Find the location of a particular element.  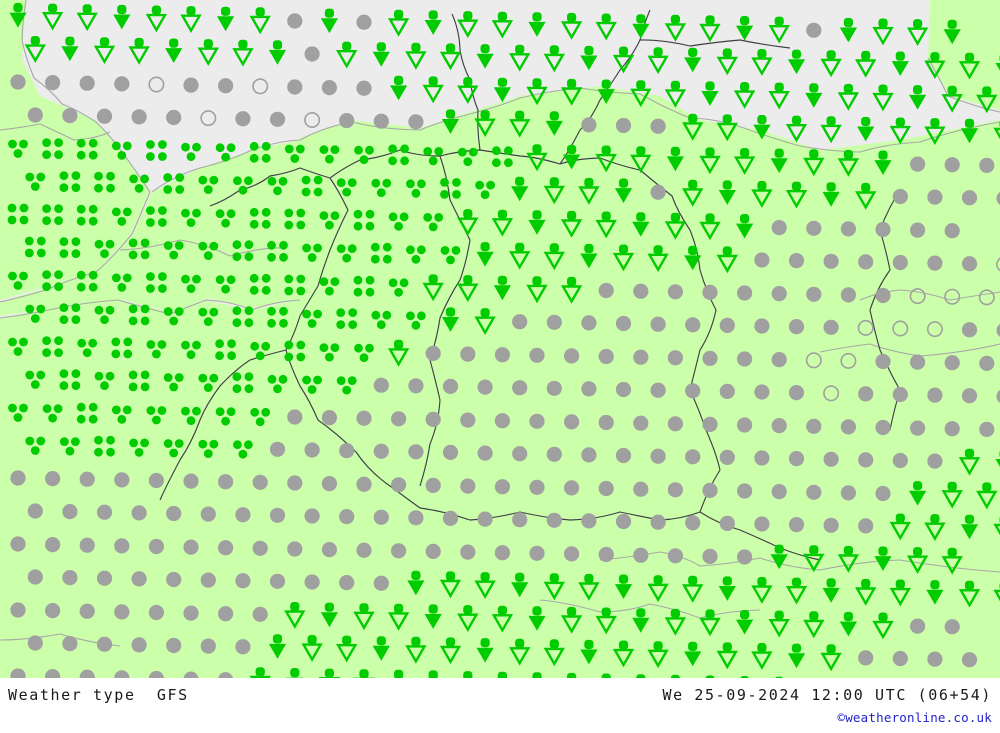

product-label: Weather type GFS is located at coordinates (98, 695).